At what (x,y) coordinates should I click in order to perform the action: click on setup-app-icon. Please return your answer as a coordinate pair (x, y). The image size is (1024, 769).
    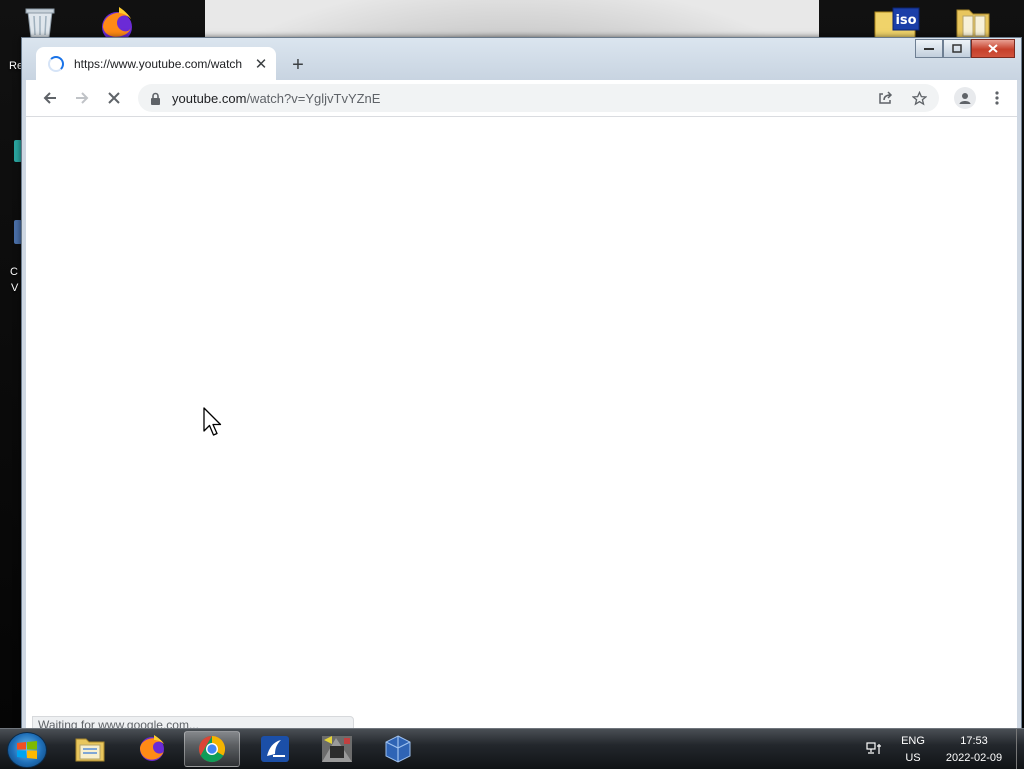
    Looking at the image, I should click on (275, 749).